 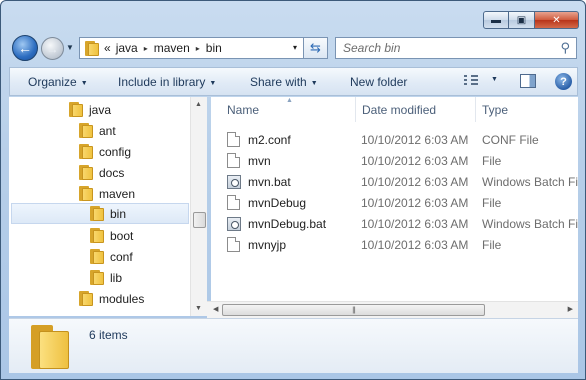 What do you see at coordinates (496, 20) in the screenshot?
I see `minimize-button: ▬` at bounding box center [496, 20].